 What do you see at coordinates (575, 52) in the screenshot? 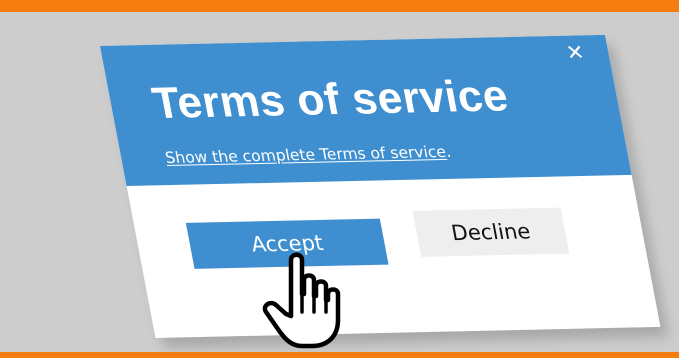
I see `close-icon: ✕` at bounding box center [575, 52].